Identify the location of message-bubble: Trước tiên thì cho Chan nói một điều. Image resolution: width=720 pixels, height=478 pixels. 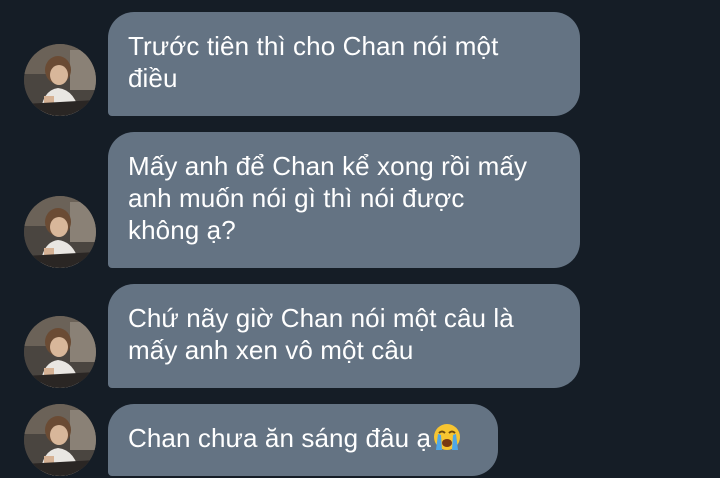
(344, 64).